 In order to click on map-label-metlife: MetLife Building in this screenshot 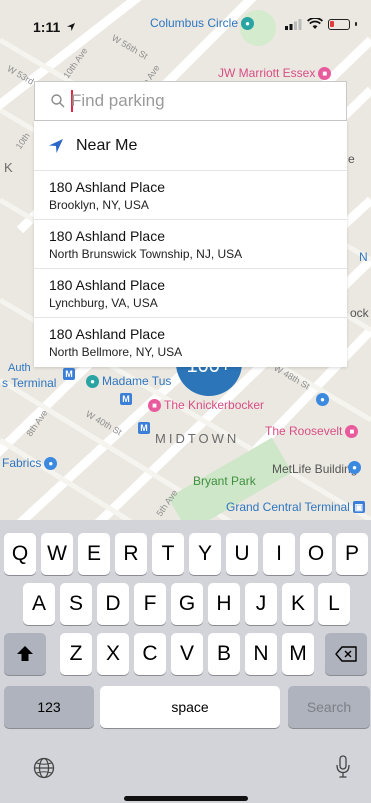, I will do `click(315, 469)`.